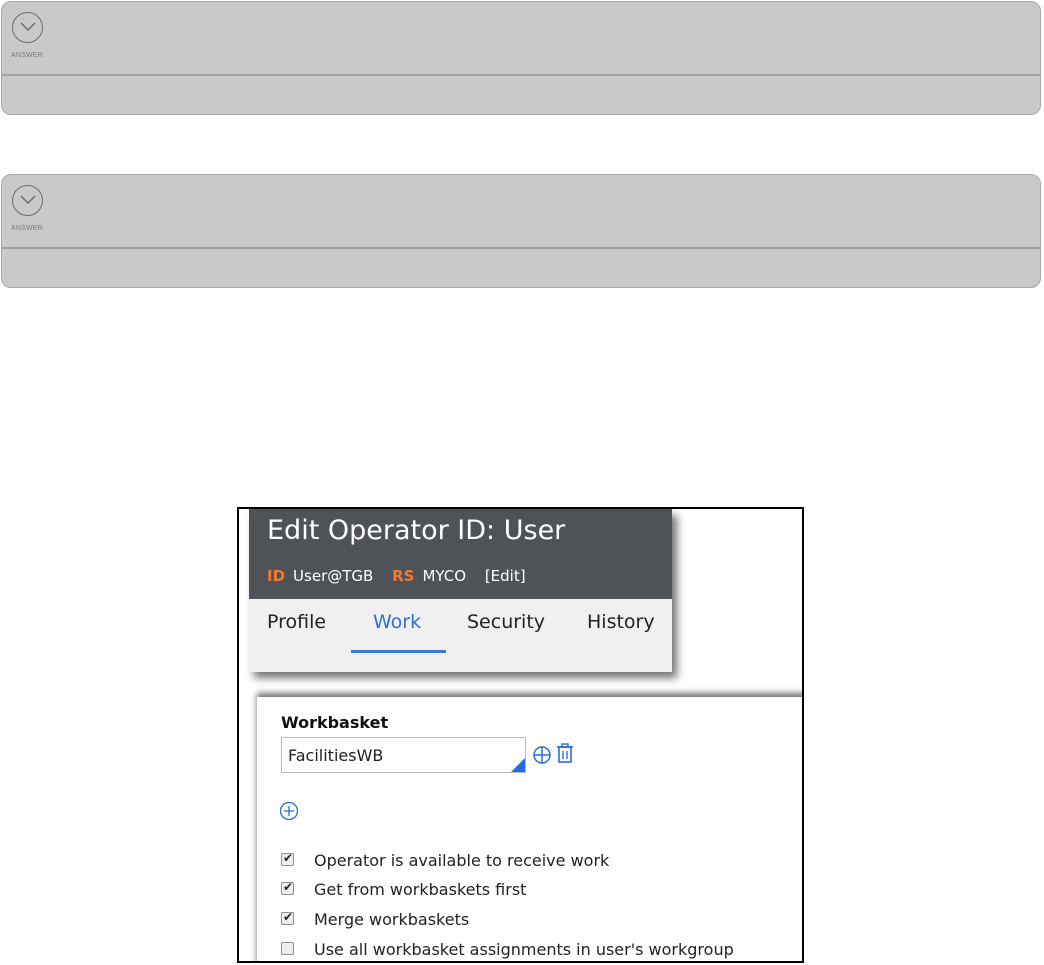  What do you see at coordinates (296, 622) in the screenshot?
I see `tab-profile: Profile` at bounding box center [296, 622].